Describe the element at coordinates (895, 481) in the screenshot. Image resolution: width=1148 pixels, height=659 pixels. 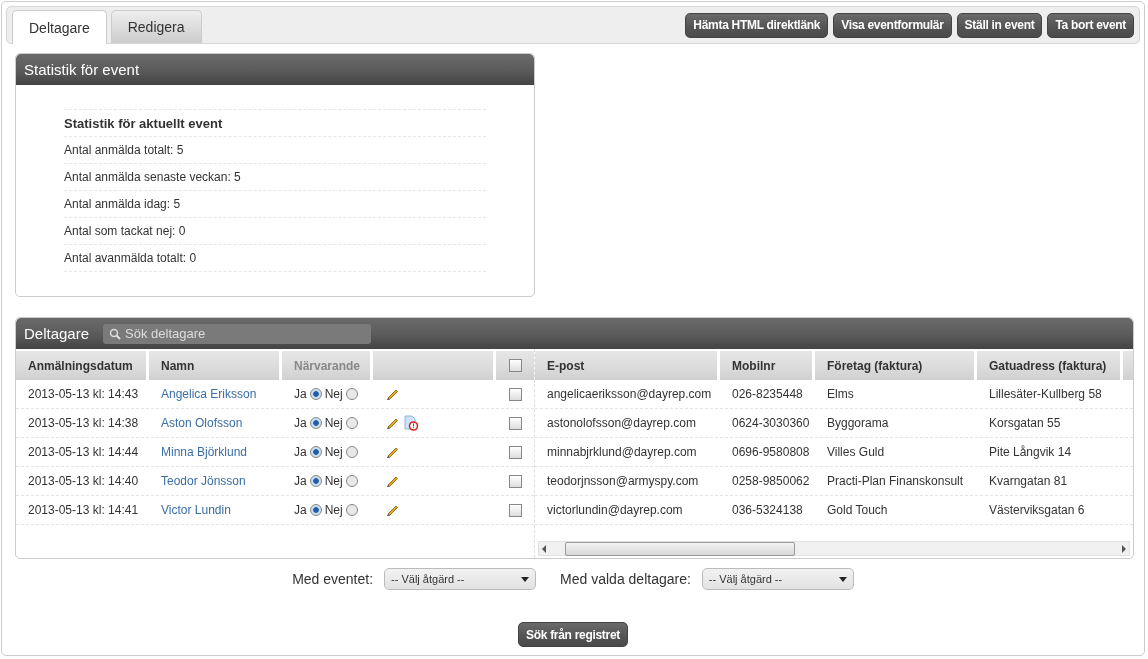
I see `table-cell-text: Practi-Plan Finanskonsult` at that location.